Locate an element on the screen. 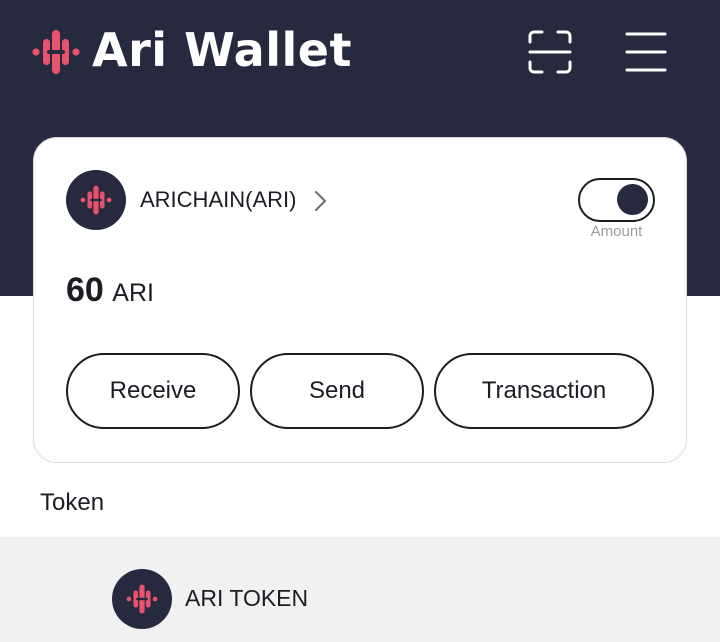  receive-button: Receive is located at coordinates (153, 391).